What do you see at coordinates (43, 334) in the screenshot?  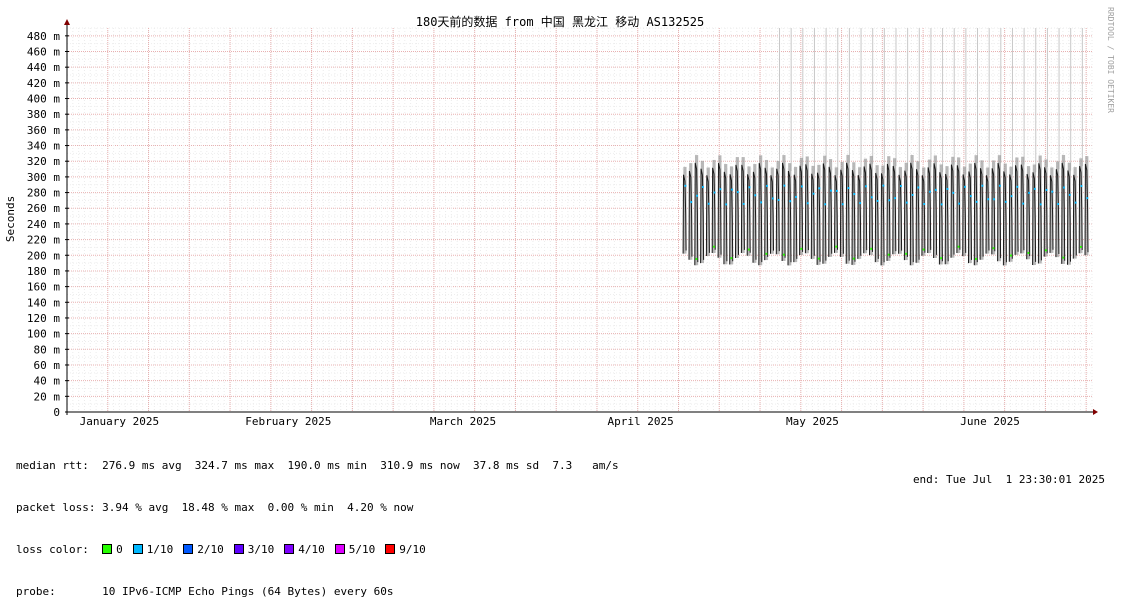 I see `y-tick-label: 100 m` at bounding box center [43, 334].